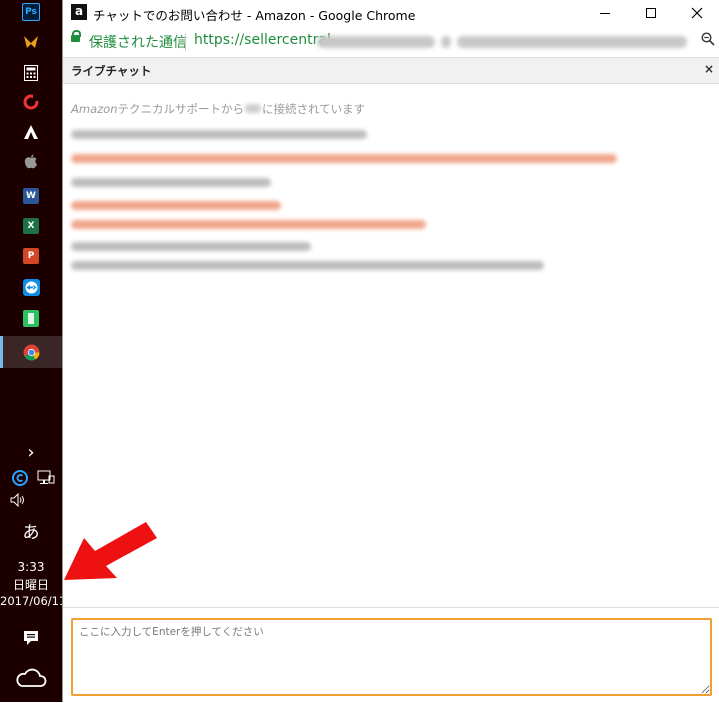 The width and height of the screenshot is (719, 703). What do you see at coordinates (31, 73) in the screenshot?
I see `calculator-icon` at bounding box center [31, 73].